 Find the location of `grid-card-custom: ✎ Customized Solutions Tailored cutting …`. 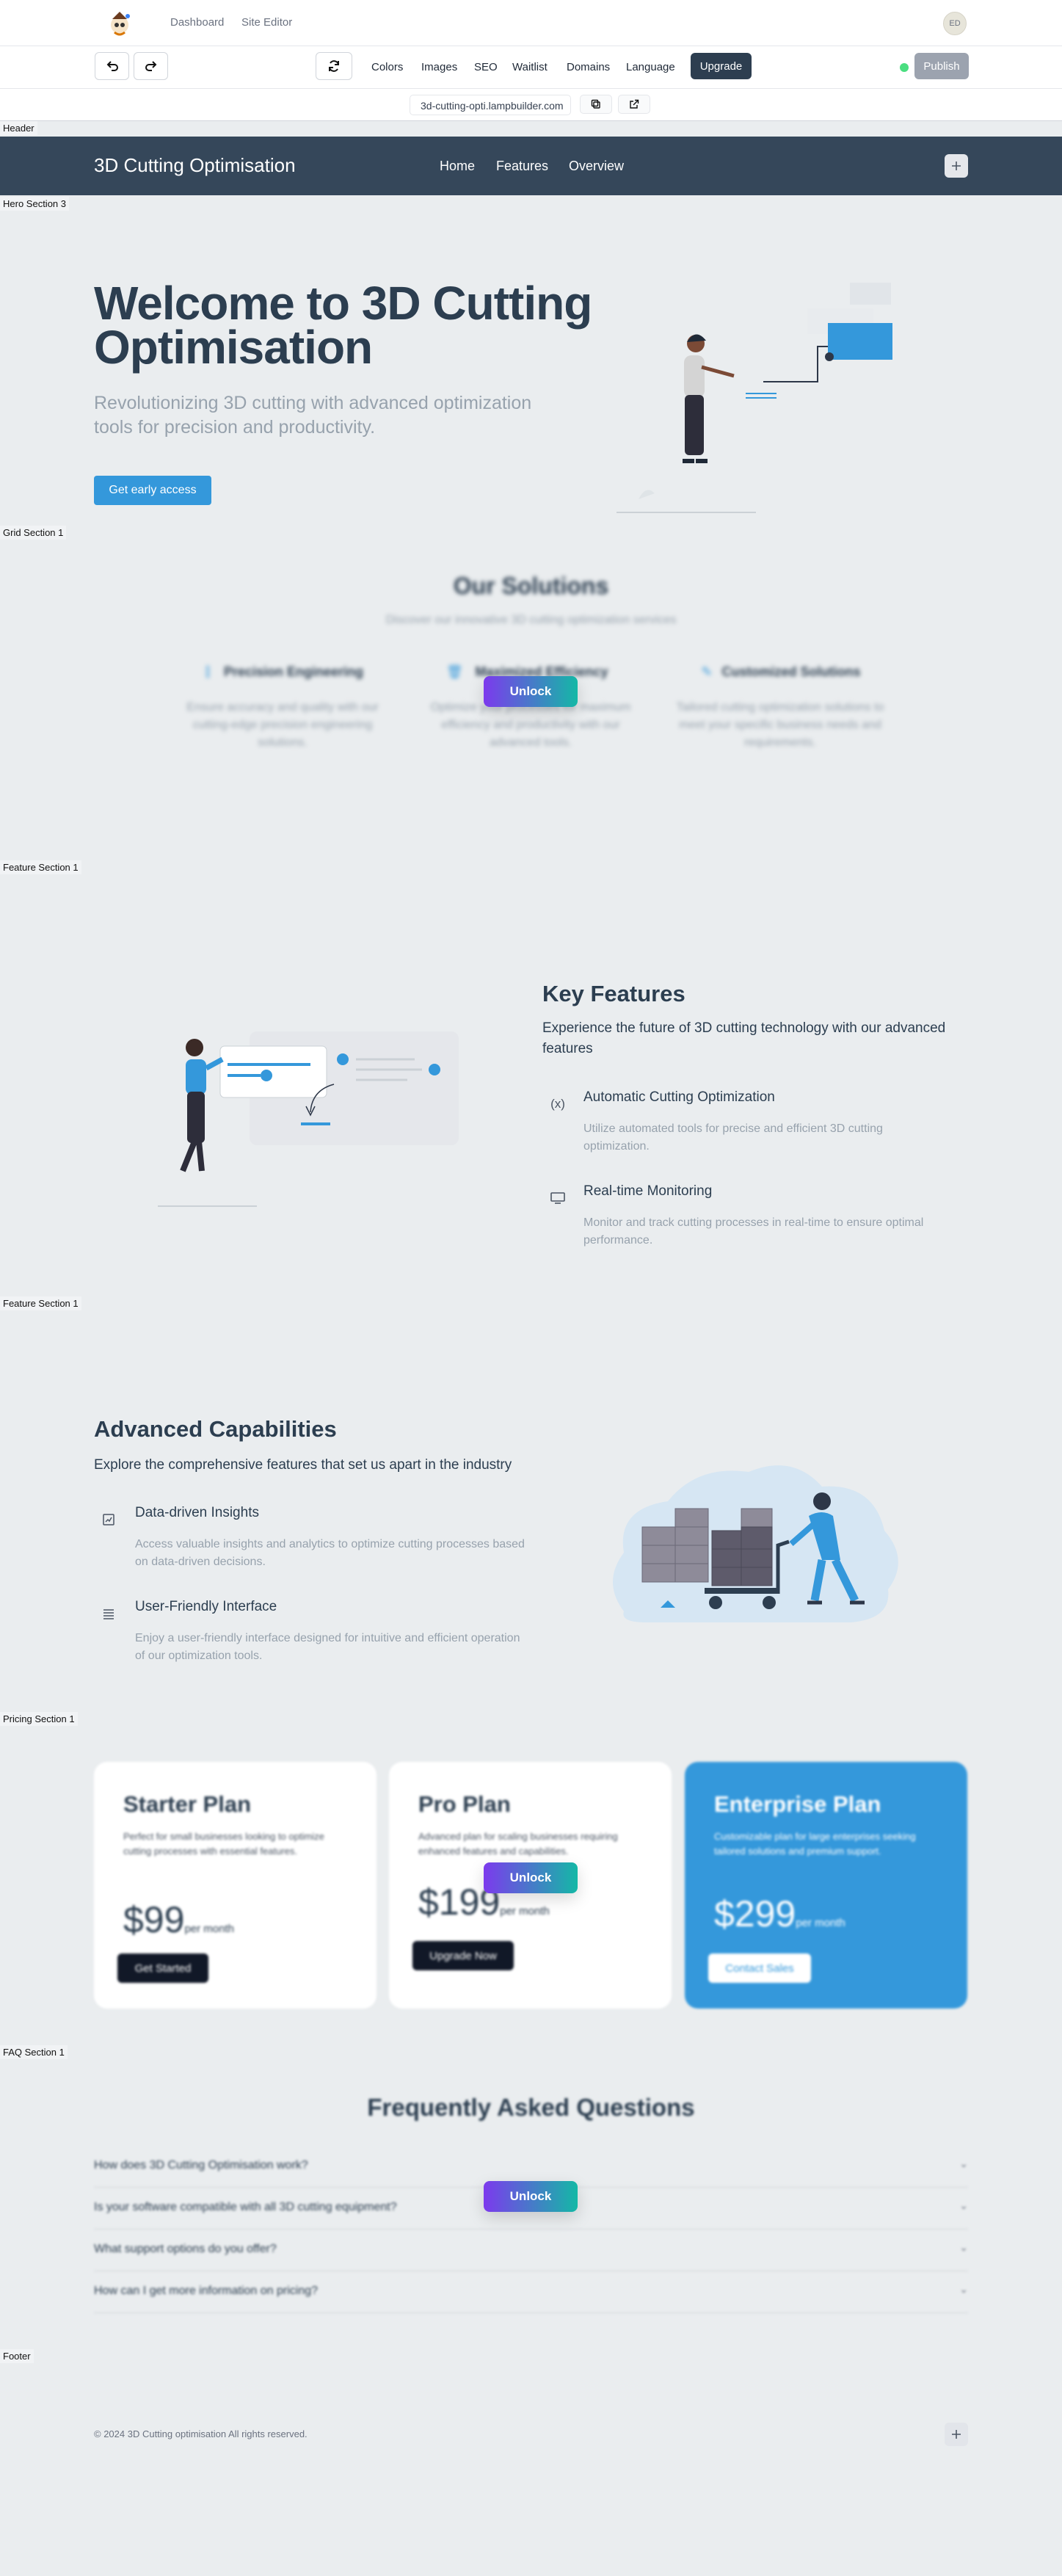

grid-card-custom: ✎ Customized Solutions Tailored cutting … is located at coordinates (780, 708).